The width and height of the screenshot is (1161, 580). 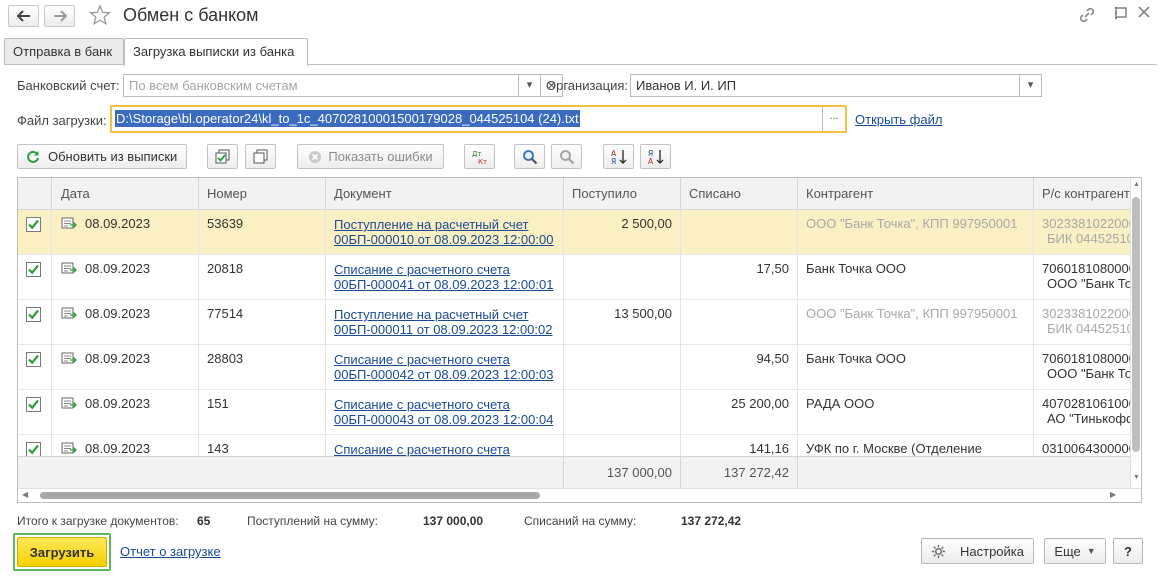 What do you see at coordinates (62, 120) in the screenshot?
I see `file-label: Файл загрузки:` at bounding box center [62, 120].